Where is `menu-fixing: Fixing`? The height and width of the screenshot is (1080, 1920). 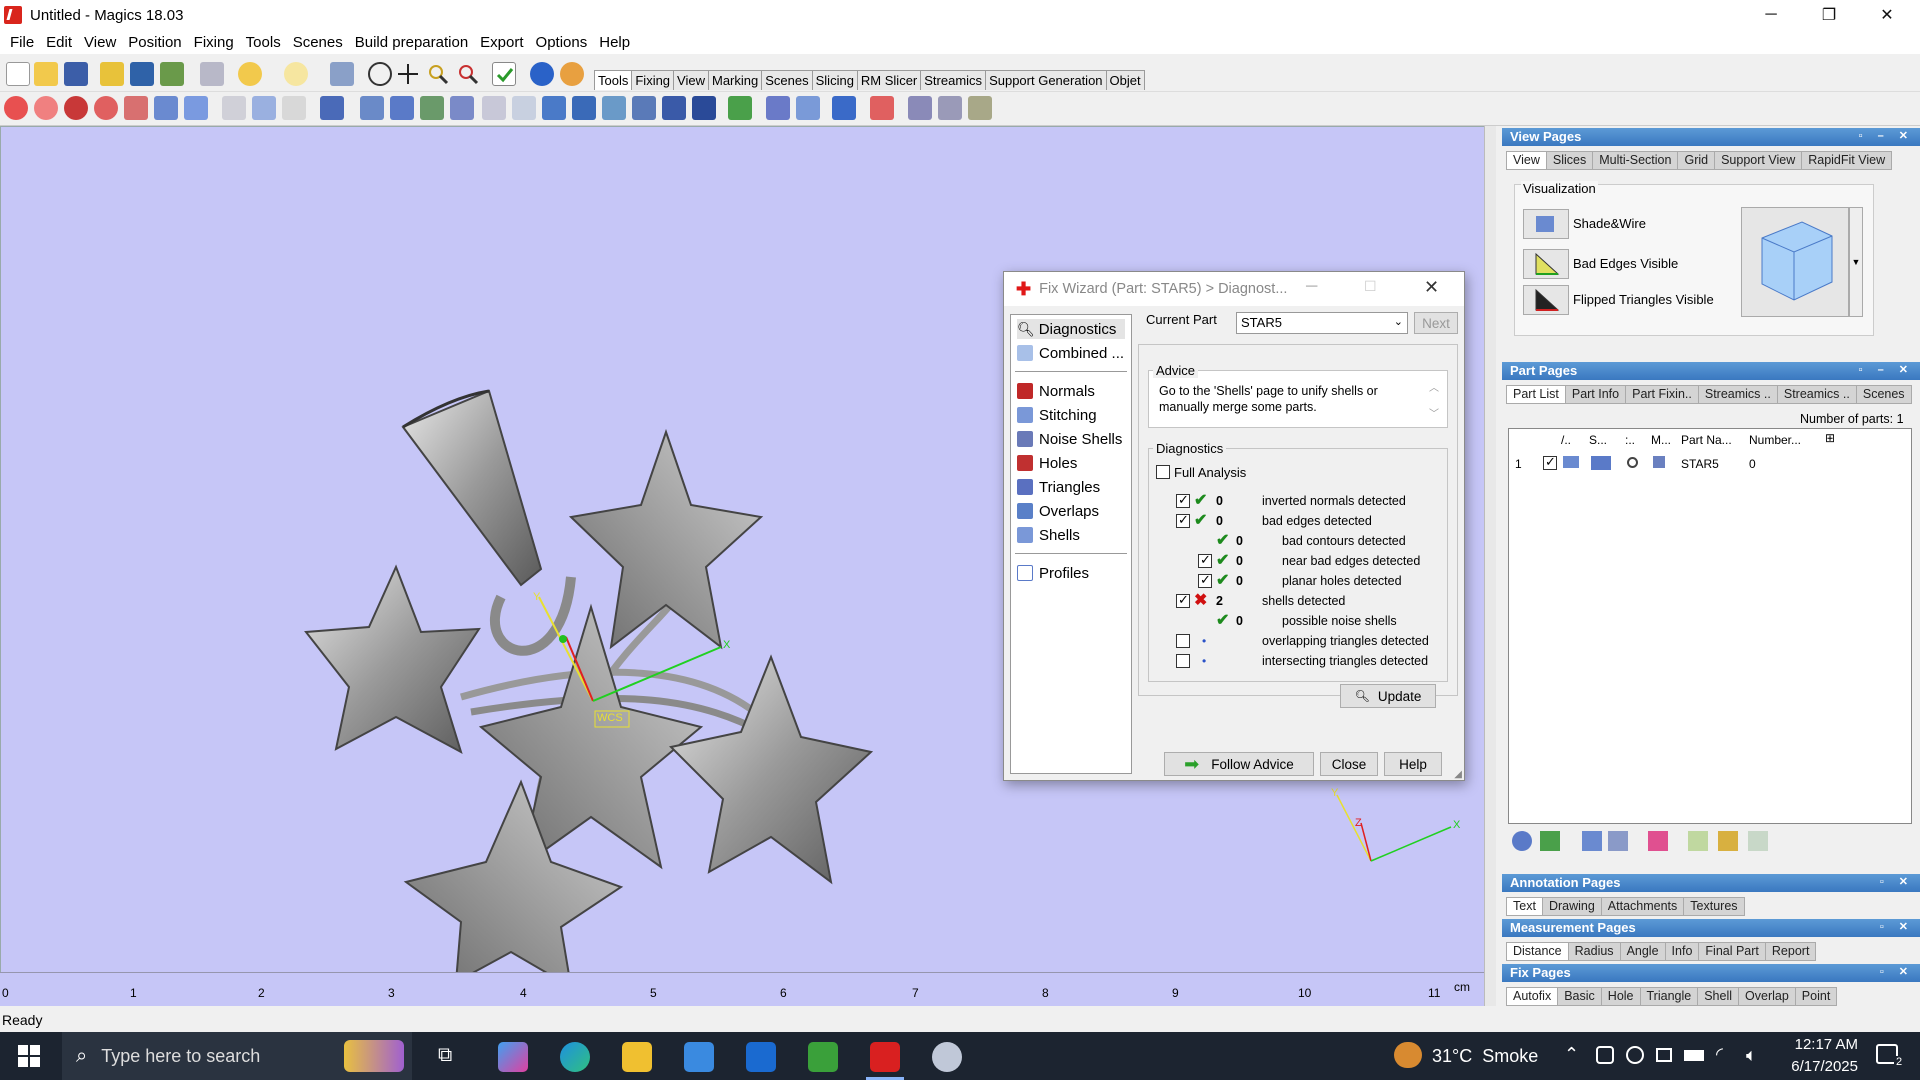
menu-fixing: Fixing is located at coordinates (214, 42).